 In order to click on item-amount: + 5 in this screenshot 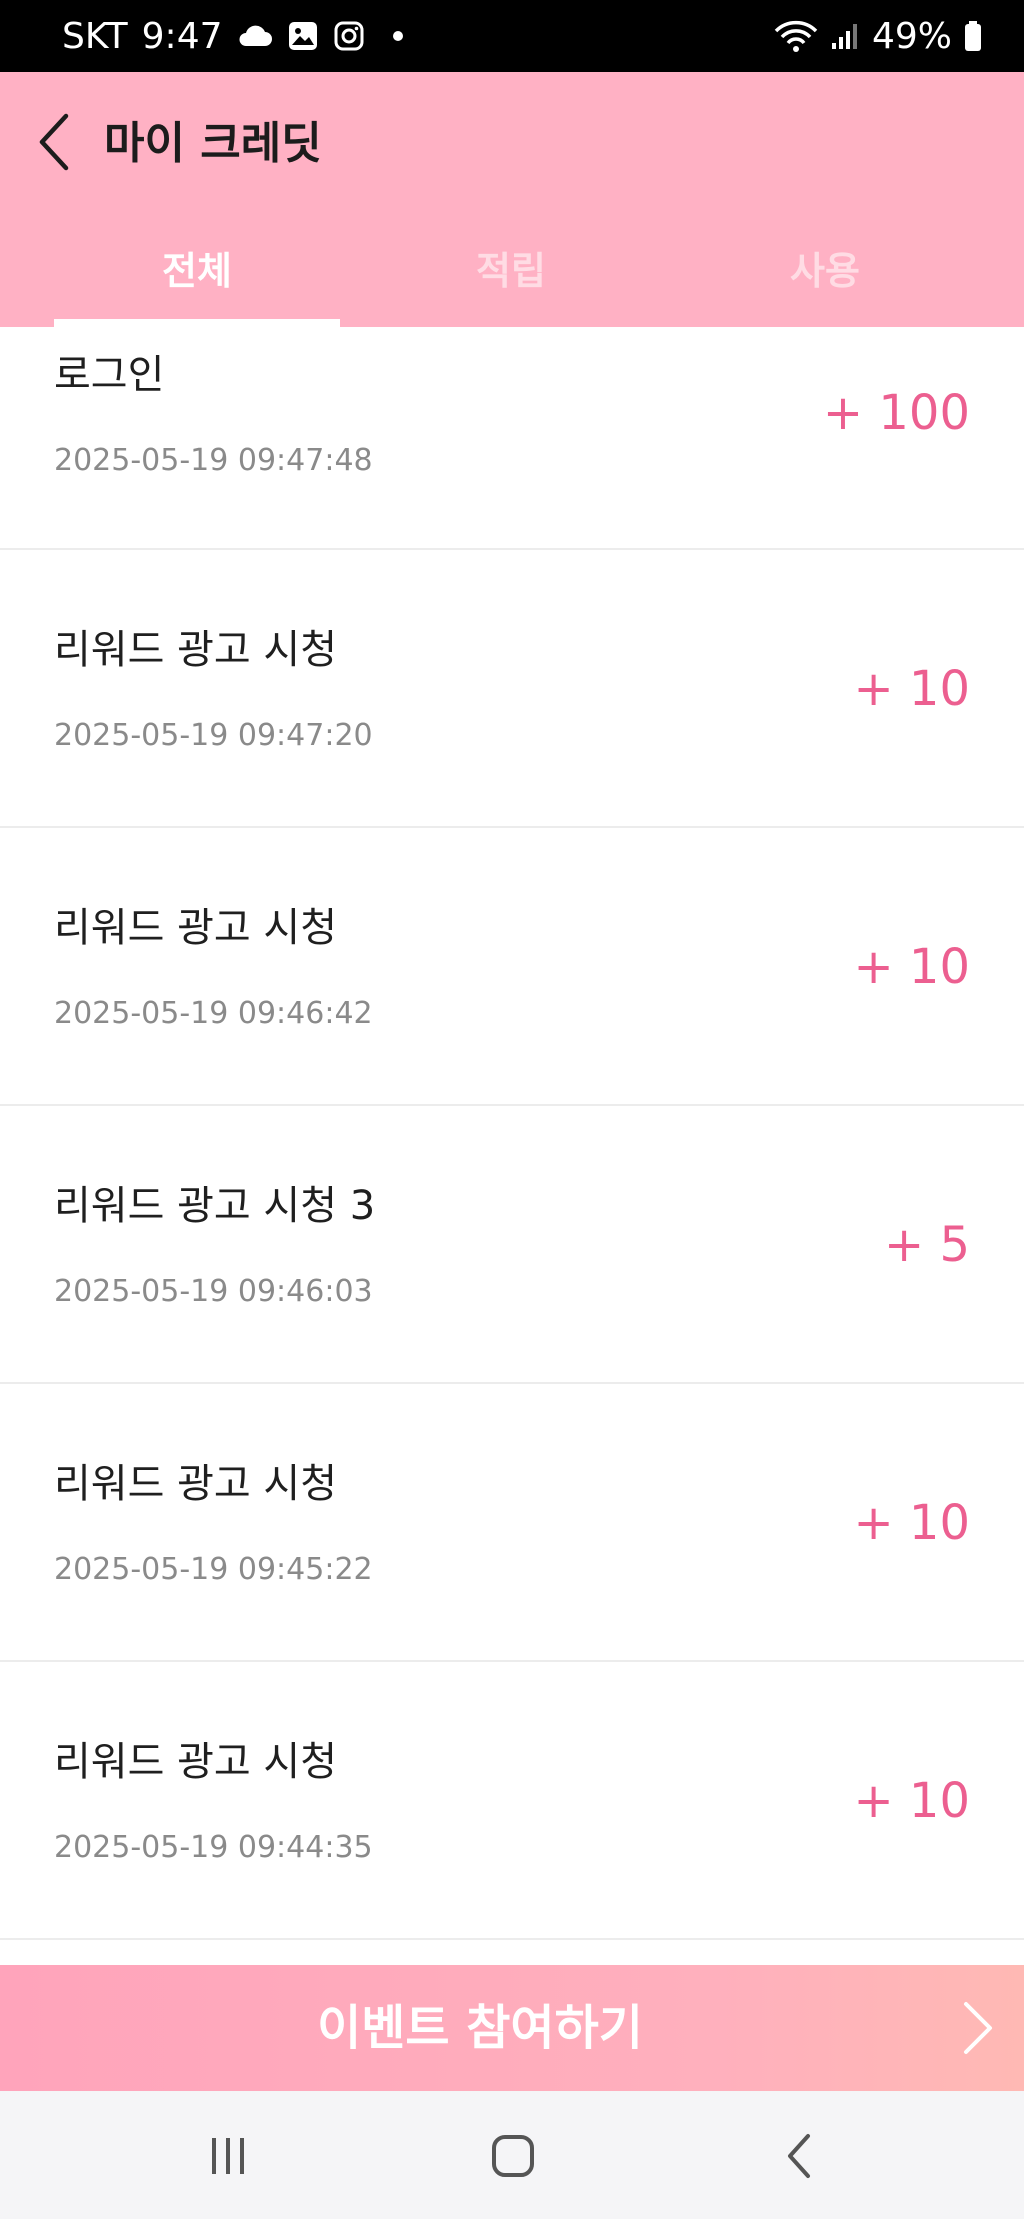, I will do `click(926, 1245)`.